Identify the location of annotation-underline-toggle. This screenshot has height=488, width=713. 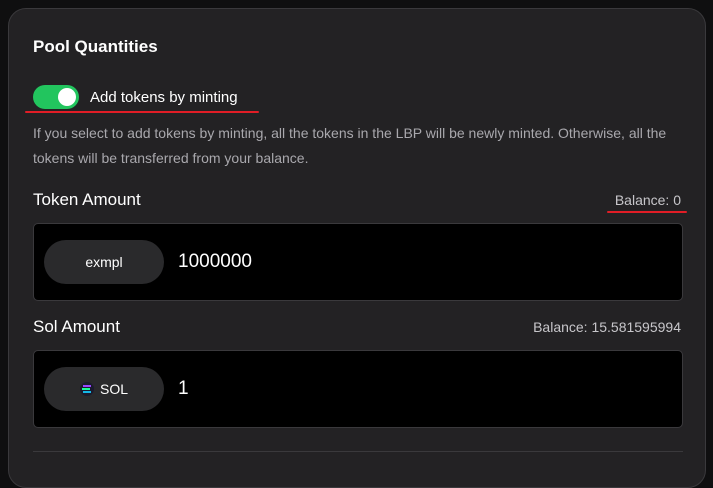
(142, 112).